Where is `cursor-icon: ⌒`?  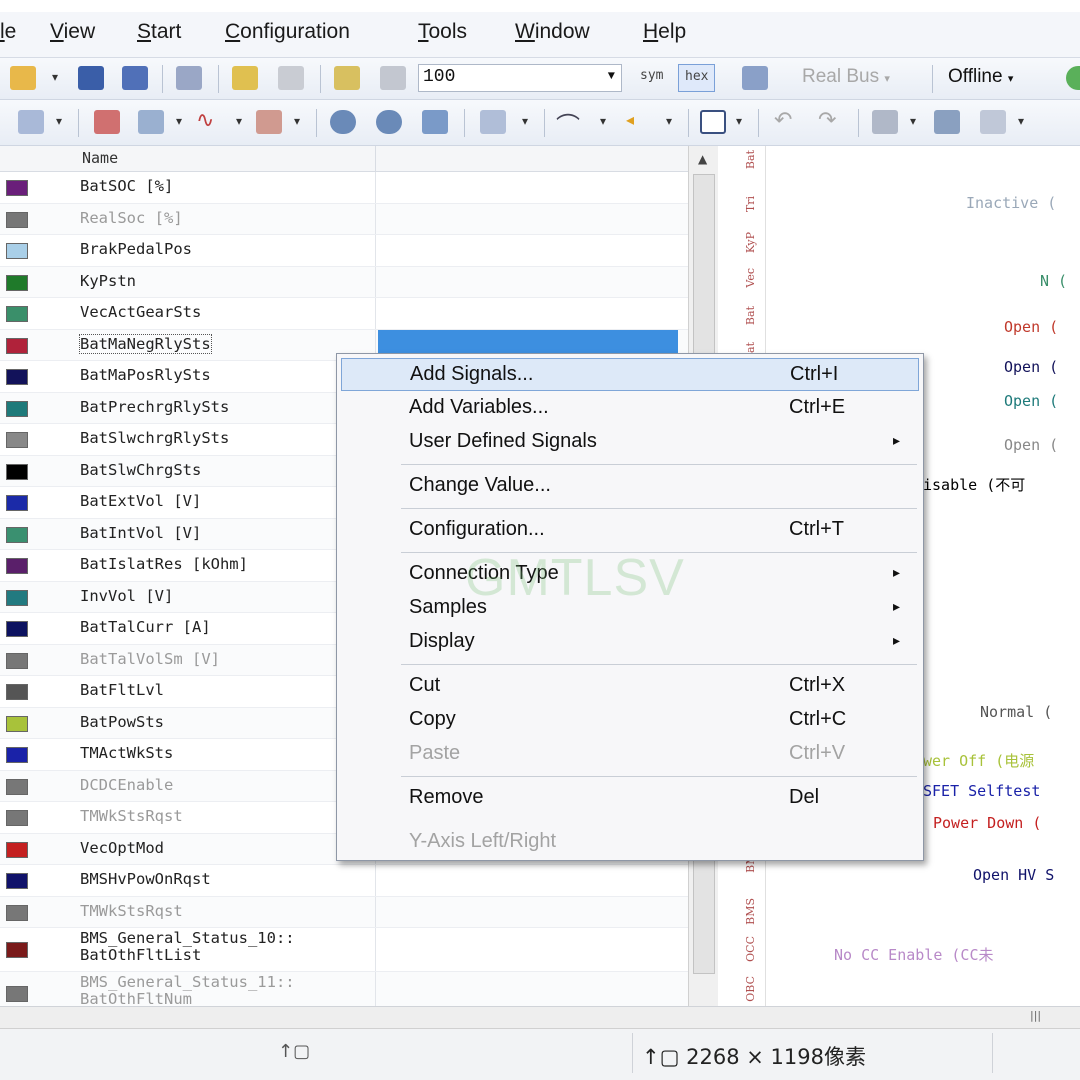
cursor-icon: ⌒ is located at coordinates (568, 123).